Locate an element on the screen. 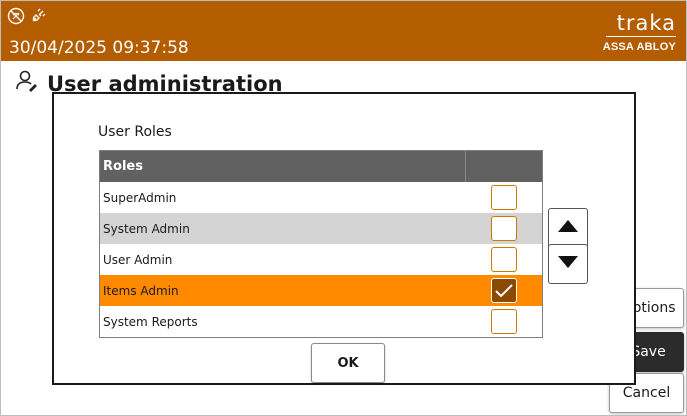 The height and width of the screenshot is (416, 687). table-row: Items Admin is located at coordinates (321, 290).